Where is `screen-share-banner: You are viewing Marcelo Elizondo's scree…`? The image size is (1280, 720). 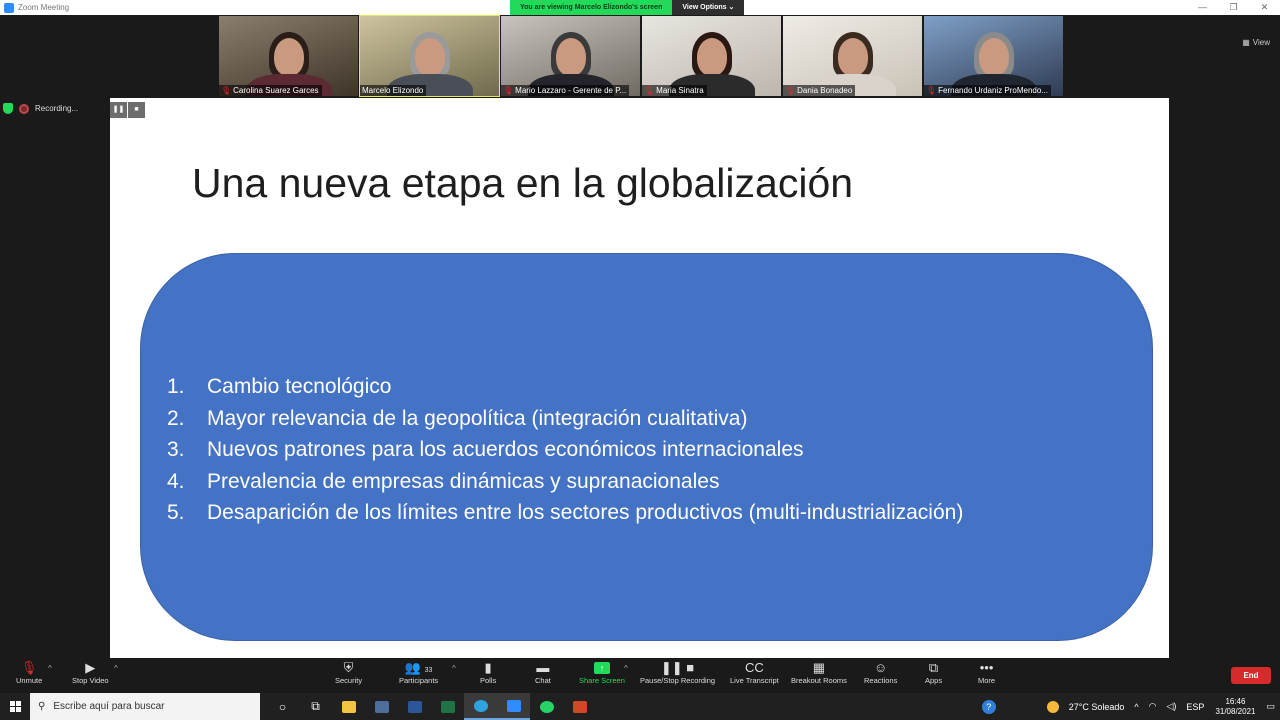 screen-share-banner: You are viewing Marcelo Elizondo's scree… is located at coordinates (627, 7).